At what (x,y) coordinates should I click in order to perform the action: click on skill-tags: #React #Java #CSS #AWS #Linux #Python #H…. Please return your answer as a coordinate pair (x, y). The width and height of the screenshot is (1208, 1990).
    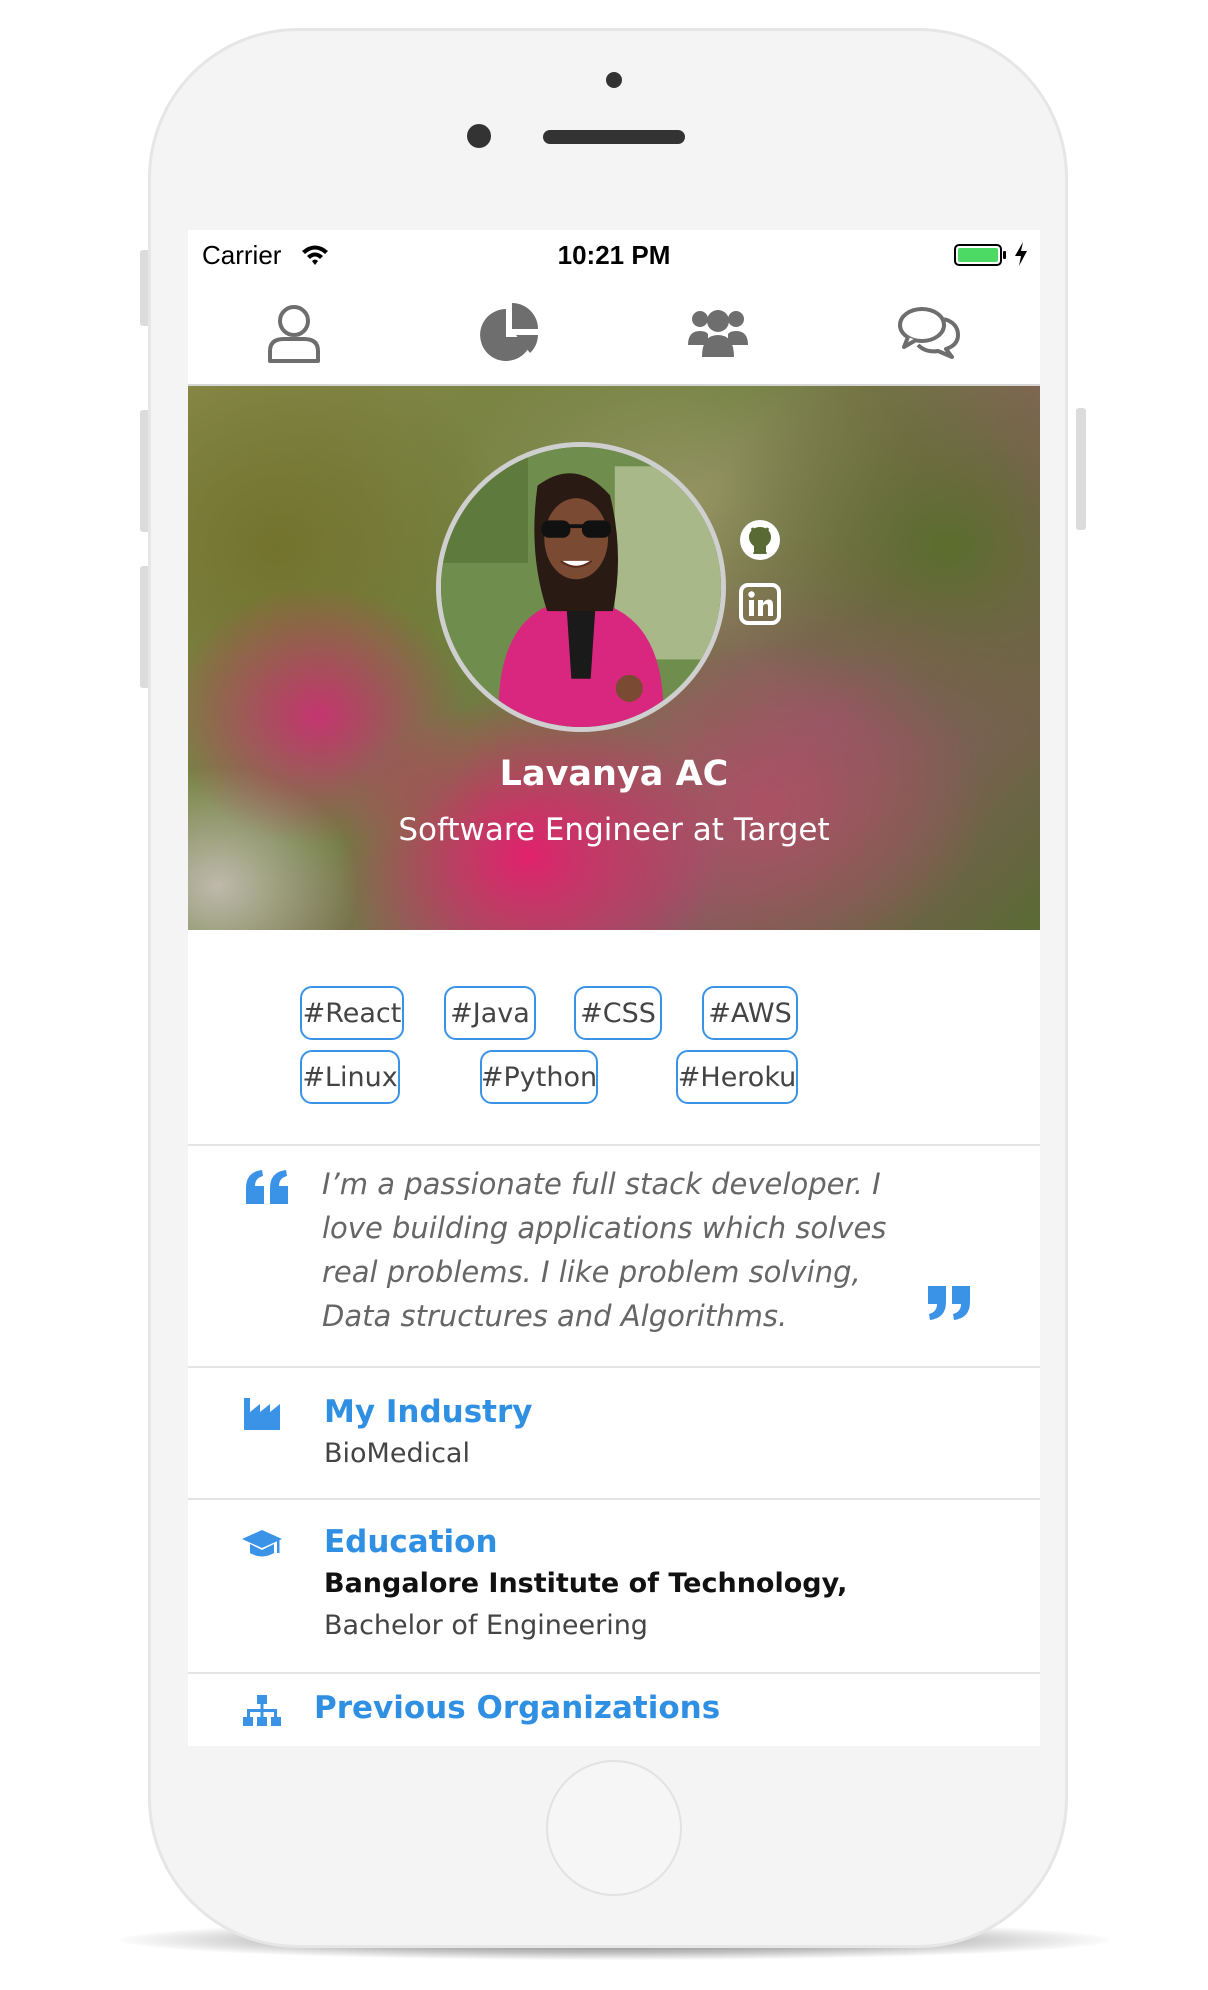
    Looking at the image, I should click on (614, 1038).